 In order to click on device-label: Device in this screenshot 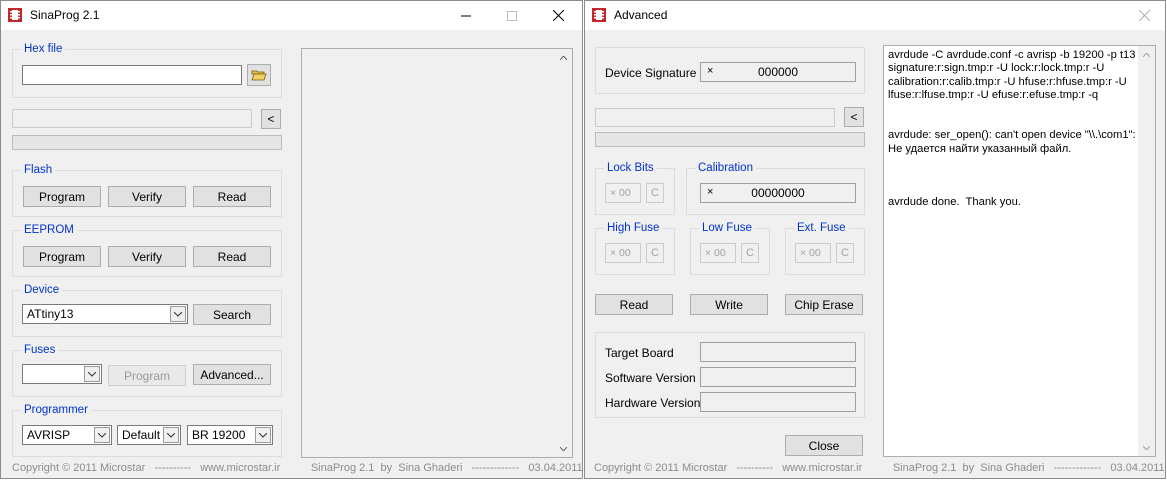, I will do `click(42, 290)`.